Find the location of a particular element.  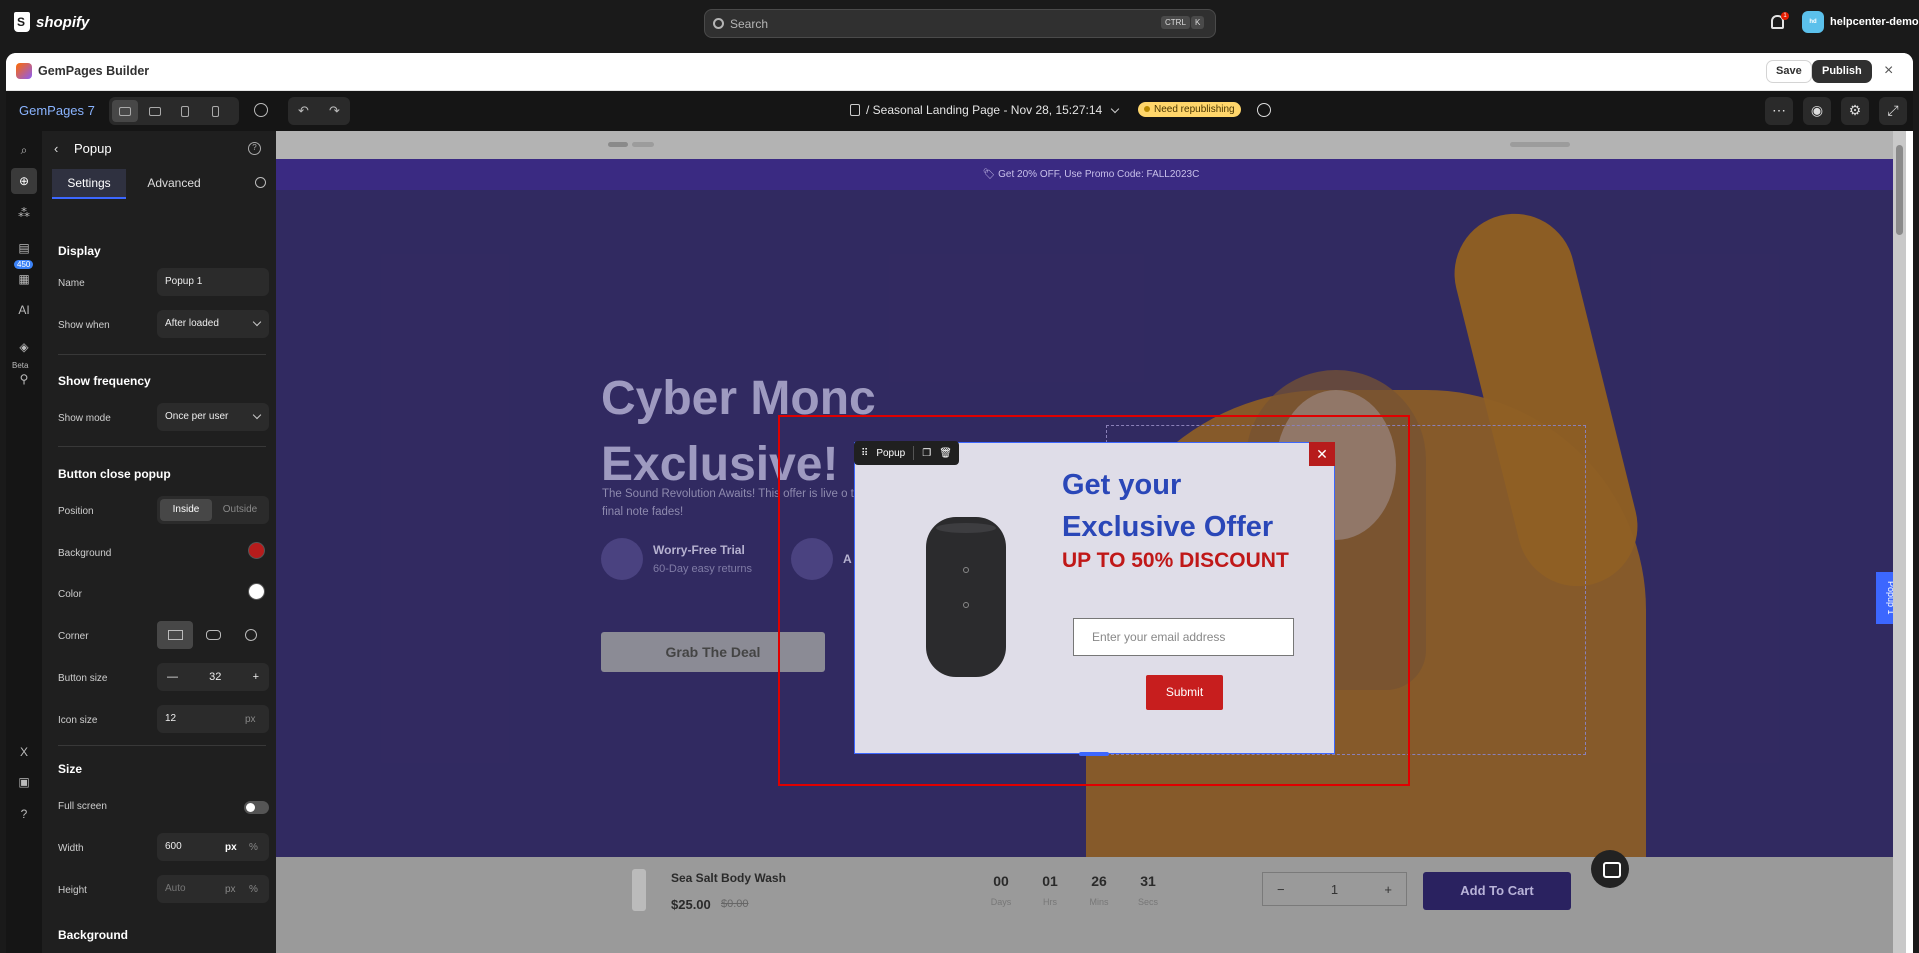

icon-color-swatch is located at coordinates (256, 591).